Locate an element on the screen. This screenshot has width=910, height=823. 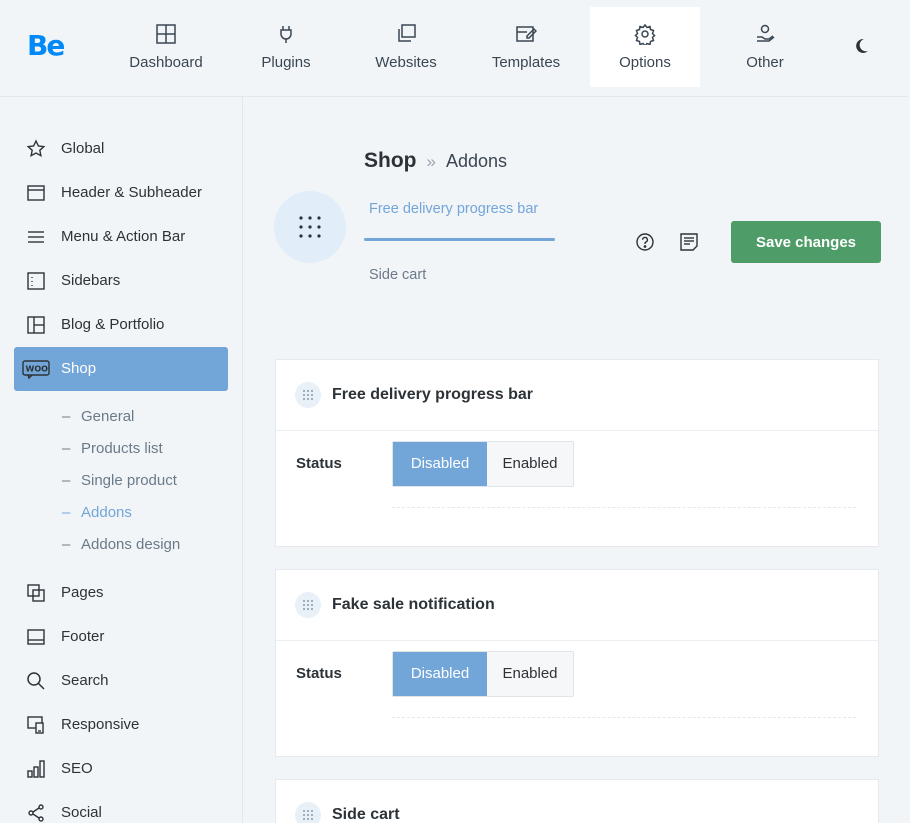
breadcrumb-subtitle: Addons is located at coordinates (476, 161).